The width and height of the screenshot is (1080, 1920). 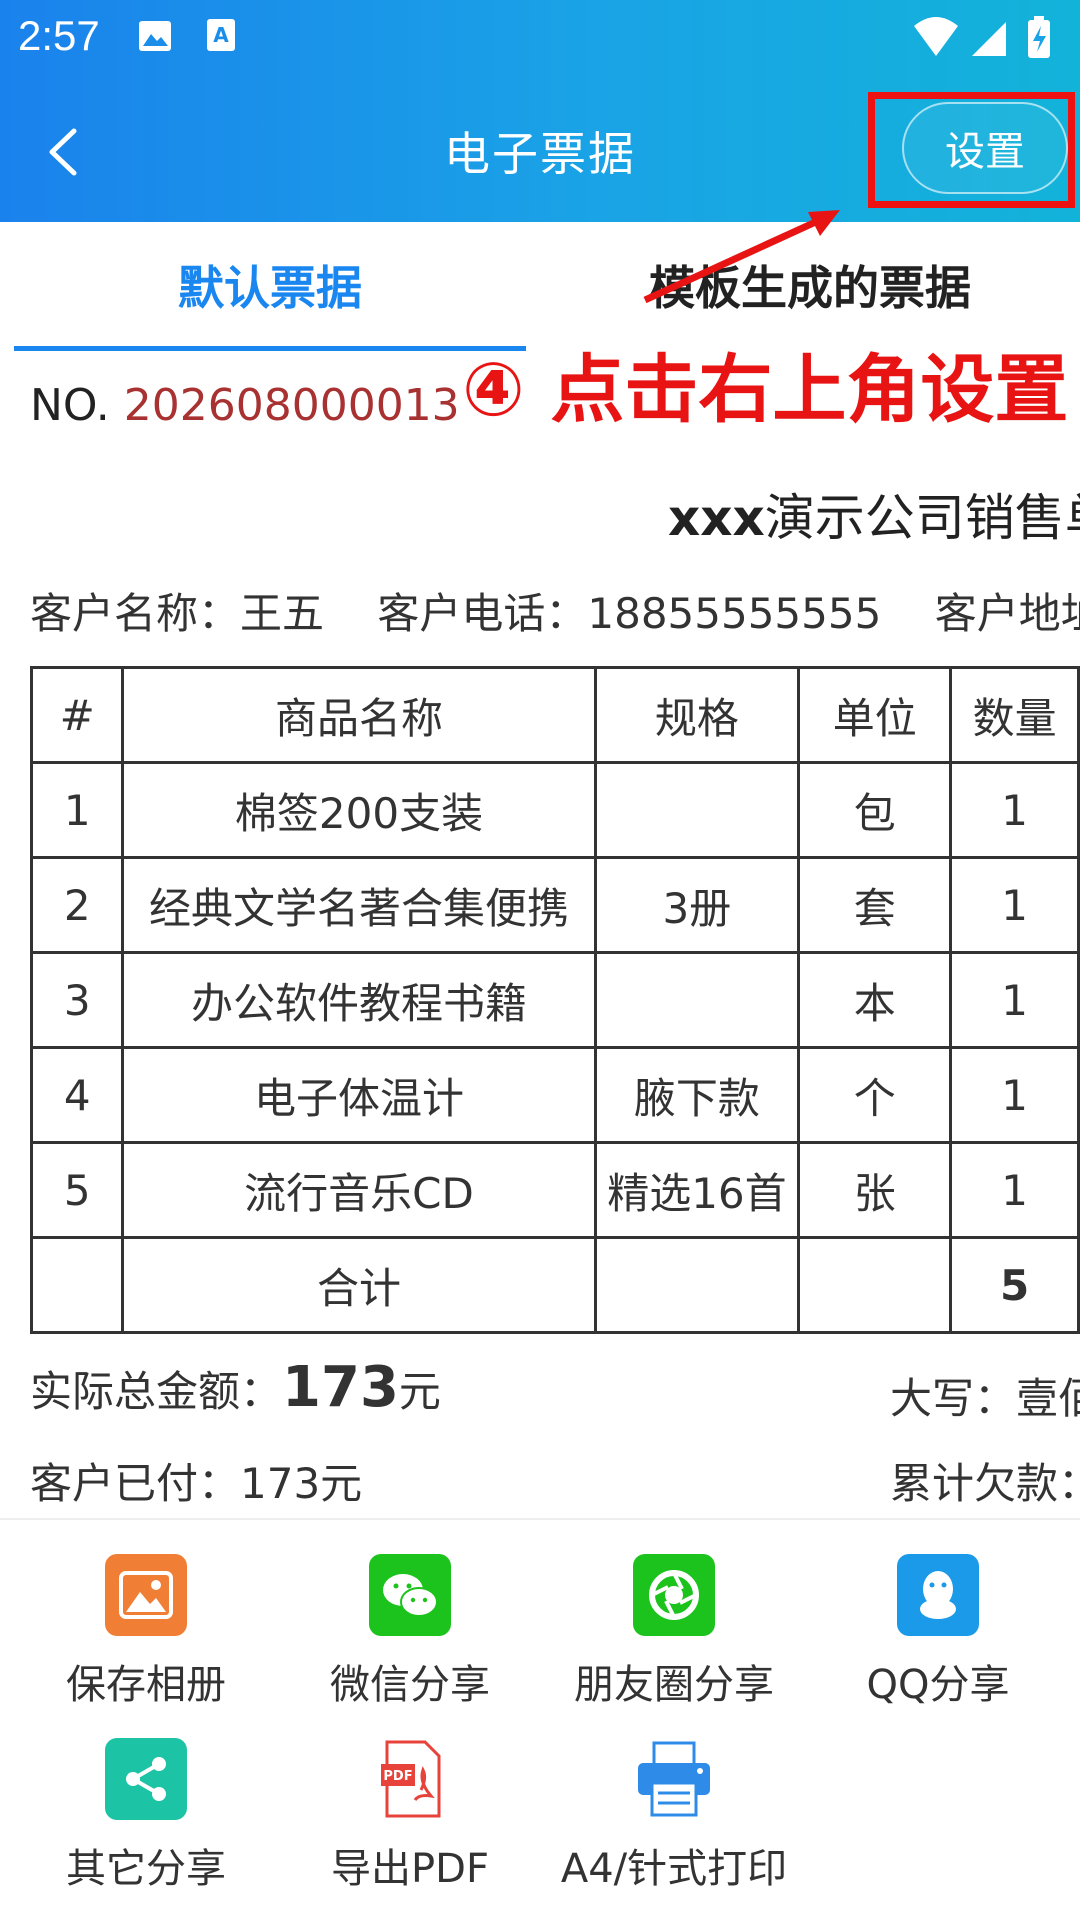 I want to click on table-cell: 棉签200支装, so click(x=359, y=810).